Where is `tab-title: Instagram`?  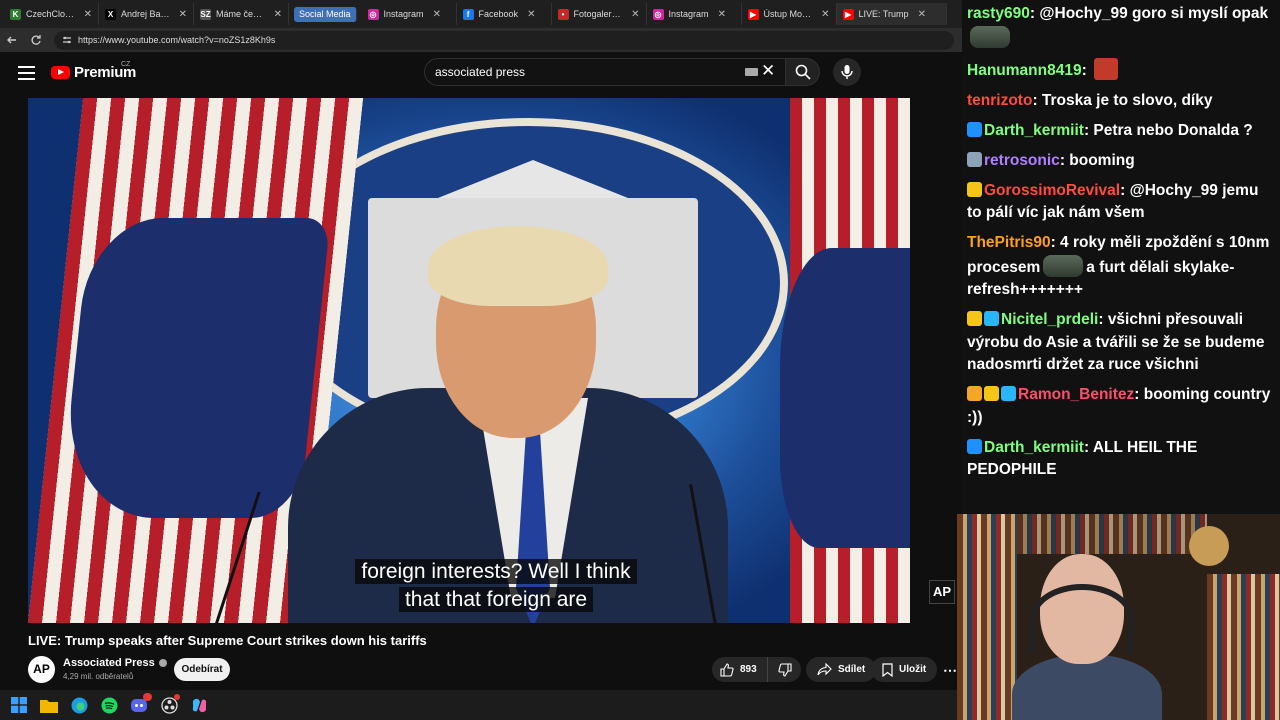 tab-title: Instagram is located at coordinates (403, 14).